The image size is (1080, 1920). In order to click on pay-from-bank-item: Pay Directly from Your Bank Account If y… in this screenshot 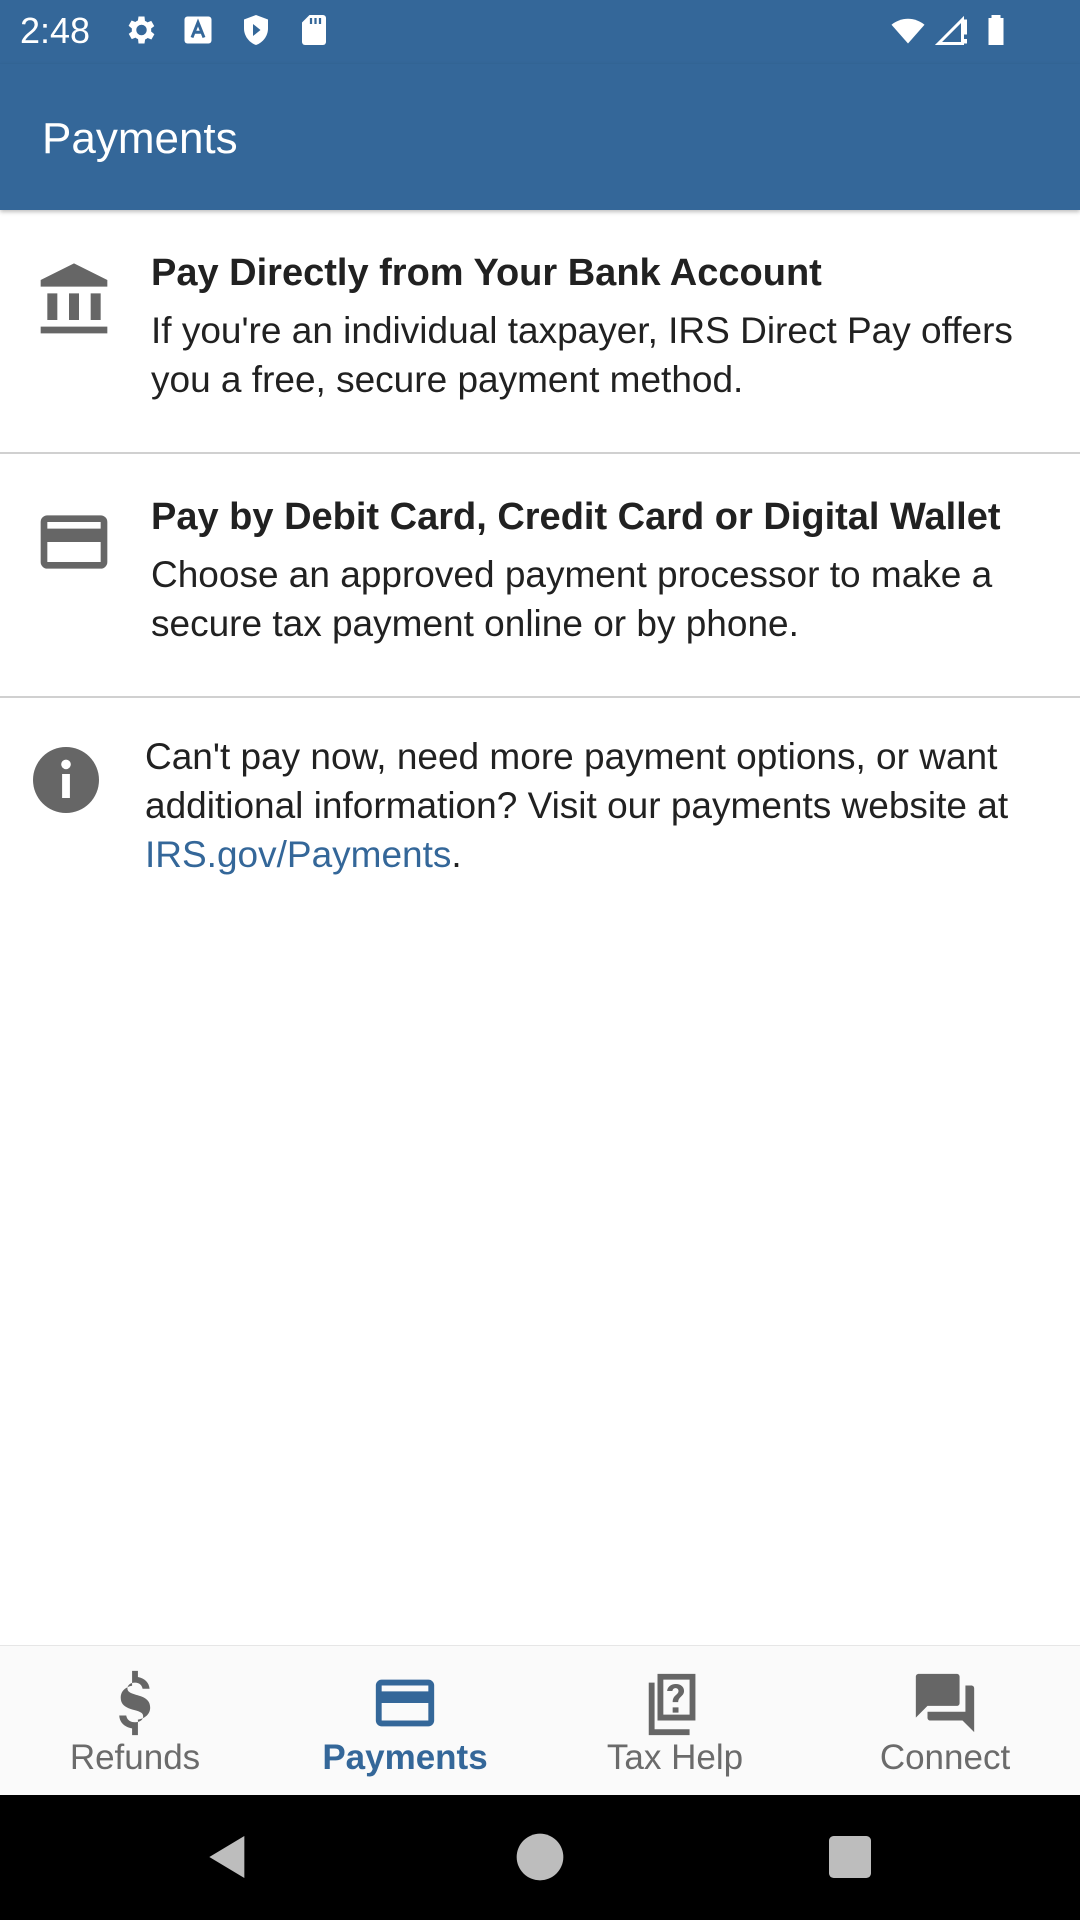, I will do `click(540, 332)`.